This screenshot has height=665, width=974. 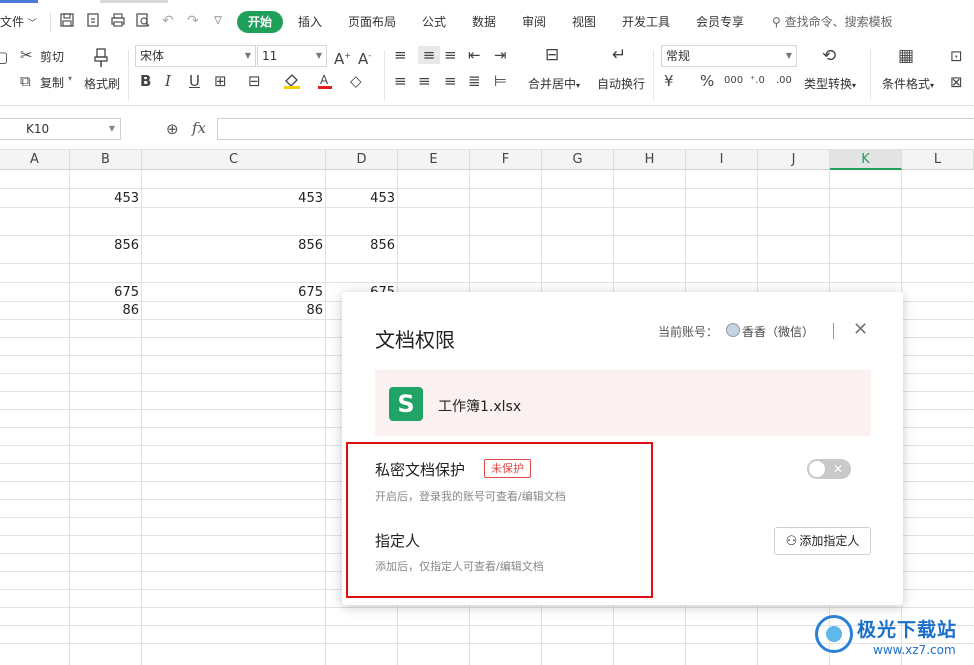 What do you see at coordinates (106, 160) in the screenshot?
I see `column-header-b: B` at bounding box center [106, 160].